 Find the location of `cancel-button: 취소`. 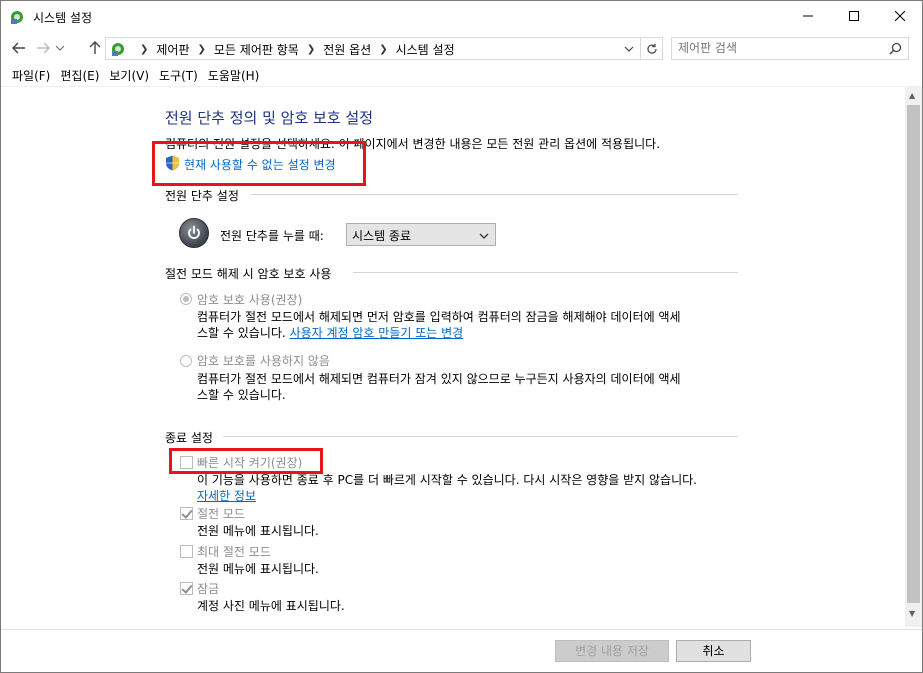

cancel-button: 취소 is located at coordinates (713, 651).